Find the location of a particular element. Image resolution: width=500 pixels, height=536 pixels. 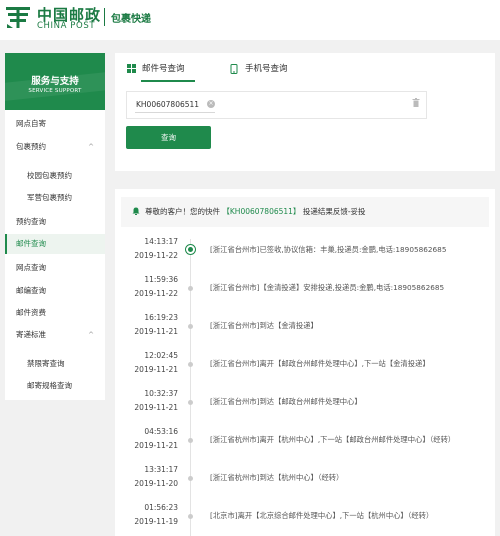

sidebar-item: 预约查询 is located at coordinates (55, 222).